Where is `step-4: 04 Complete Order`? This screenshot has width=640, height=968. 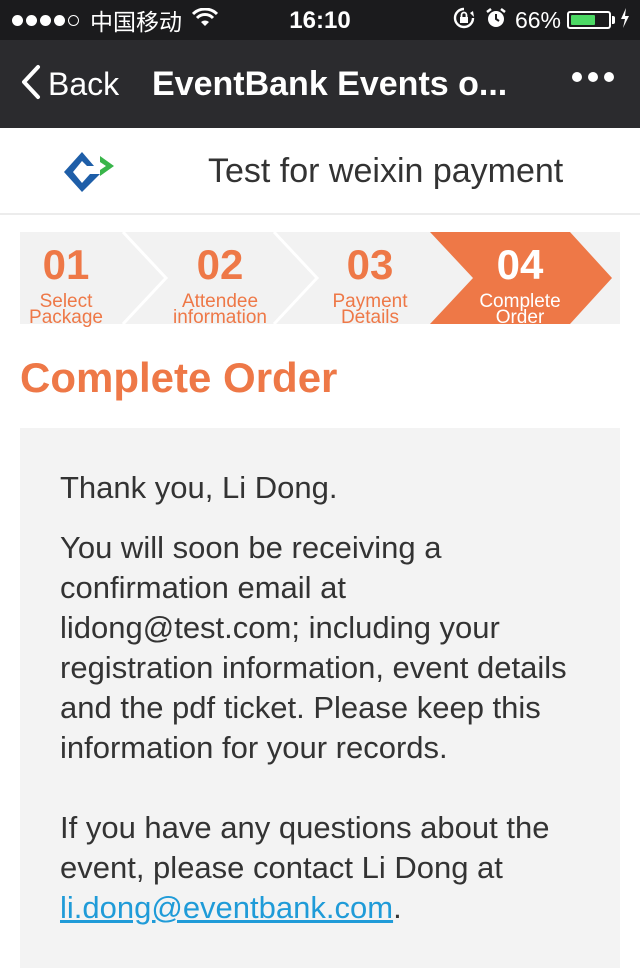 step-4: 04 Complete Order is located at coordinates (520, 280).